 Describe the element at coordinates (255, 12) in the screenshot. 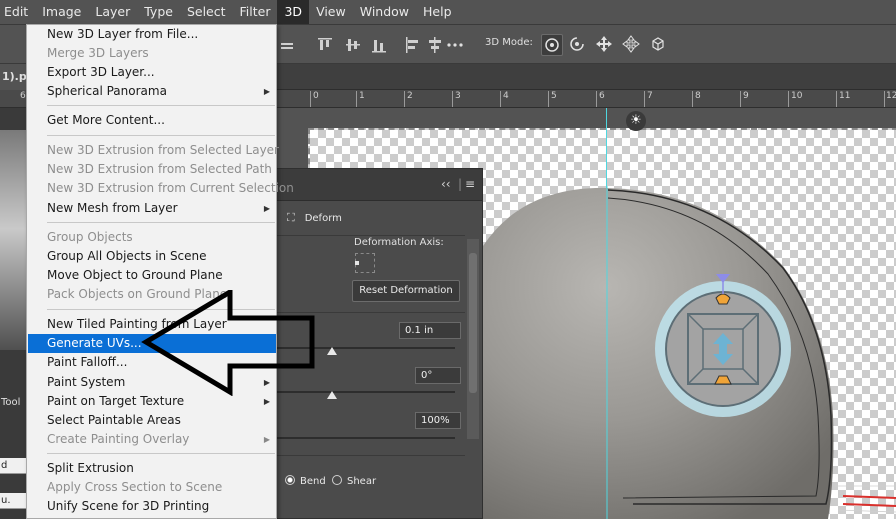

I see `menu-filter: Filter` at that location.